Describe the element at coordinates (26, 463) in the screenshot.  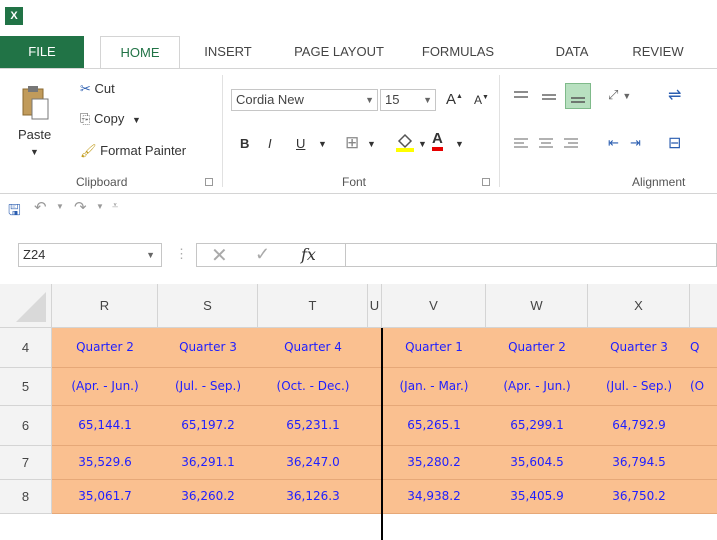
I see `row-header: 7` at that location.